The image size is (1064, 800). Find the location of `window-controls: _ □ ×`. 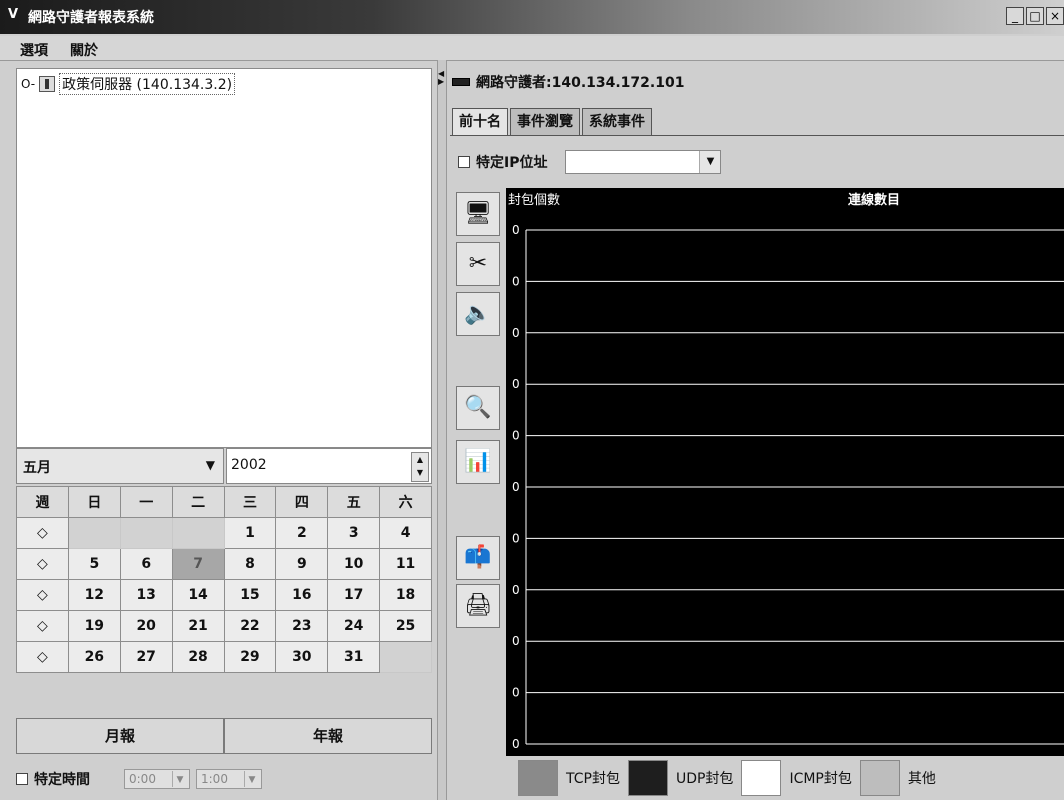

window-controls: _ □ × is located at coordinates (1035, 16).